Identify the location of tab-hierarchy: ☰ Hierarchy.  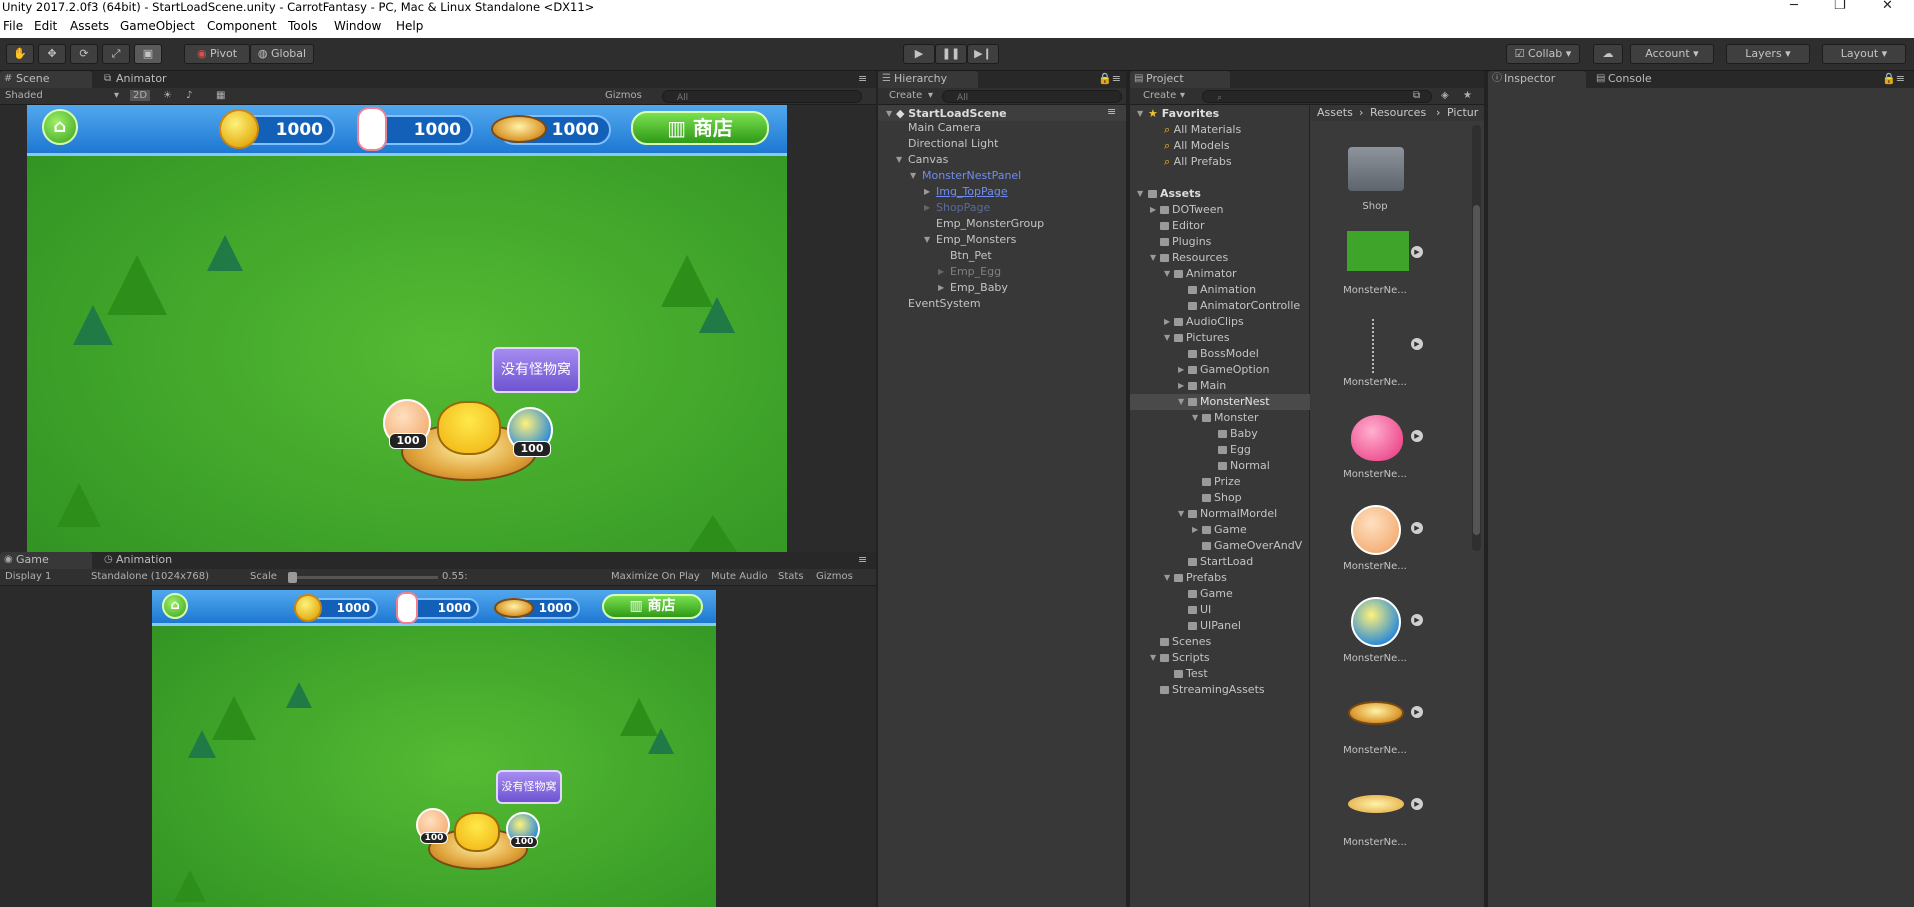
(928, 79).